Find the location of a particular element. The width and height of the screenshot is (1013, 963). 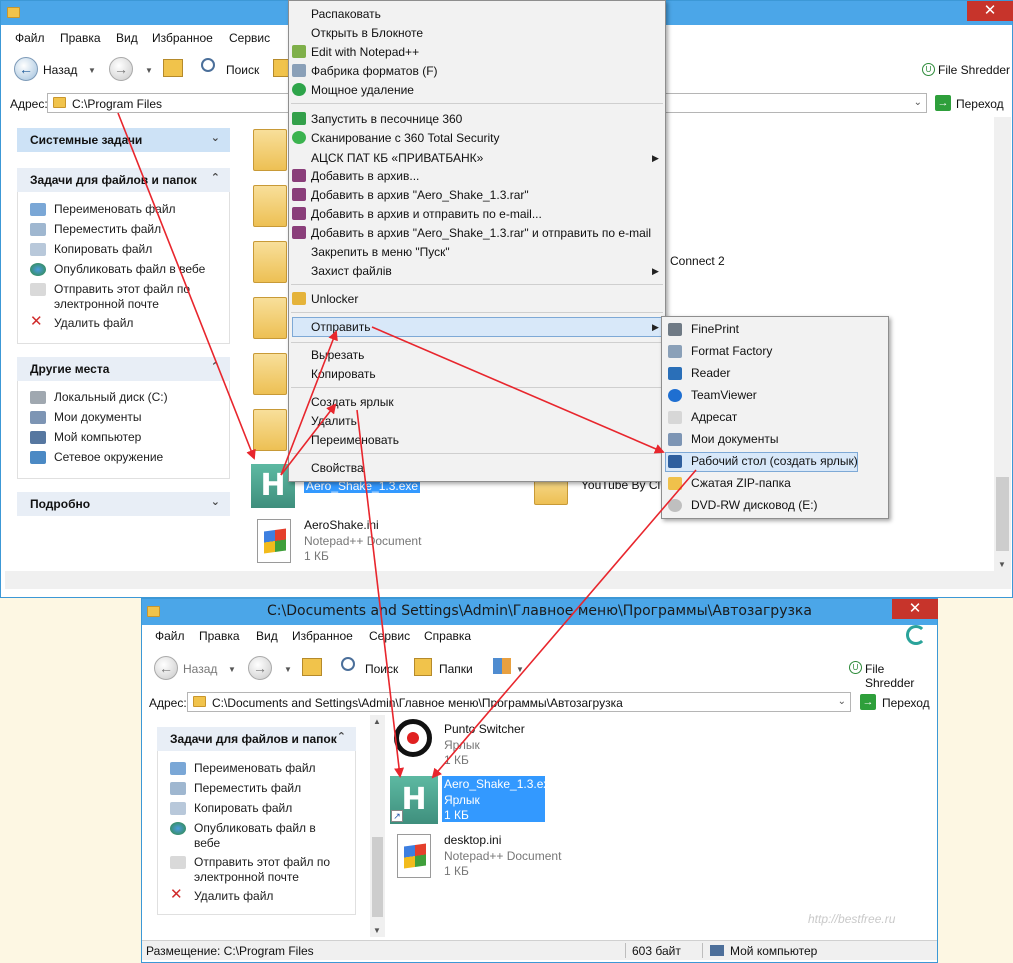

task-label: Опубликовать файл в вебе is located at coordinates (255, 835).